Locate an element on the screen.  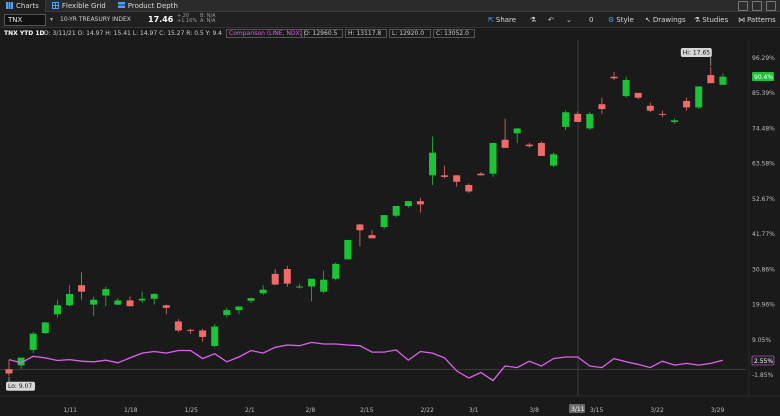
flask-button: ⚗ is located at coordinates (533, 20).